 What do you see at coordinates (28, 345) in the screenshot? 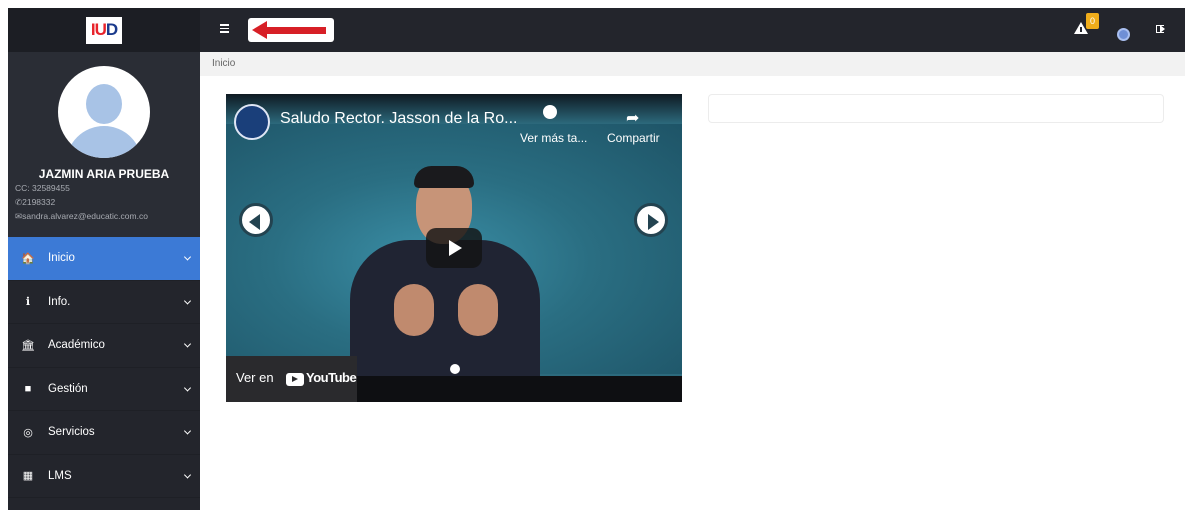
I see `university-icon: 🏛` at bounding box center [28, 345].